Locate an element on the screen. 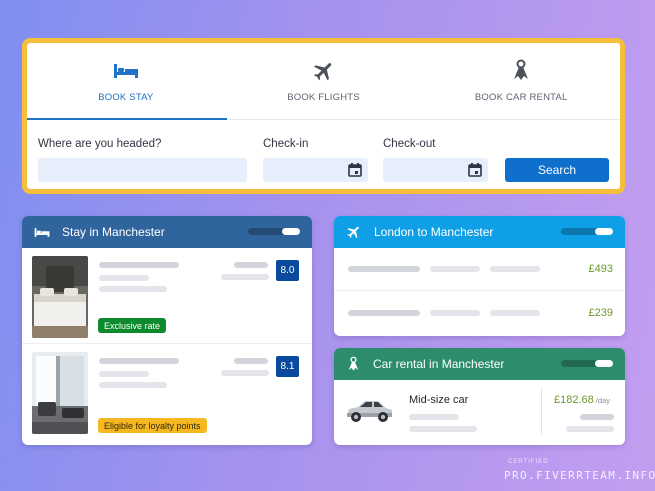  stay-card-header: Stay in Manchester is located at coordinates (167, 232).